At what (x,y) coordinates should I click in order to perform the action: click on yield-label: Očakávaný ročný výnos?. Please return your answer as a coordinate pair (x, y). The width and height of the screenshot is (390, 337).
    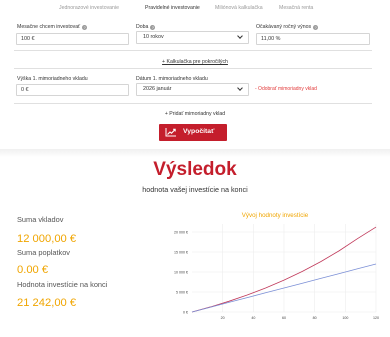
    Looking at the image, I should click on (287, 27).